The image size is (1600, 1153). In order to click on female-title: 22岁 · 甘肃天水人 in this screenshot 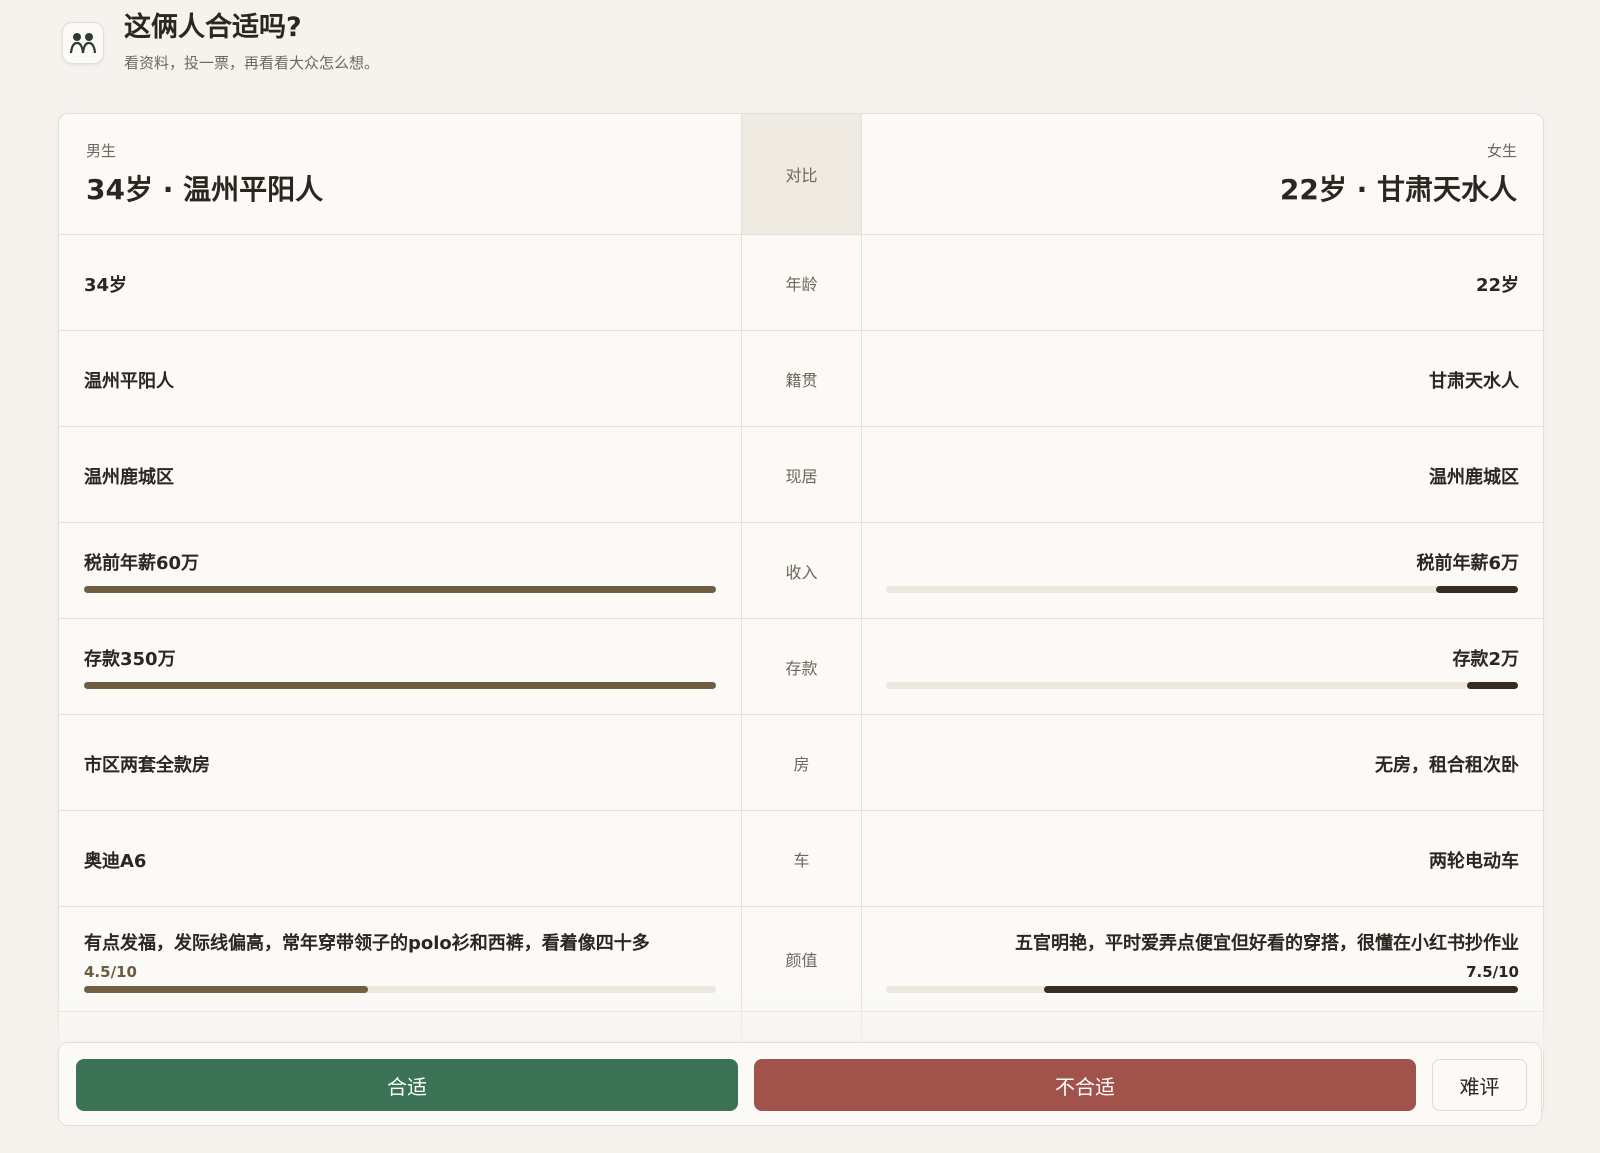, I will do `click(1398, 189)`.